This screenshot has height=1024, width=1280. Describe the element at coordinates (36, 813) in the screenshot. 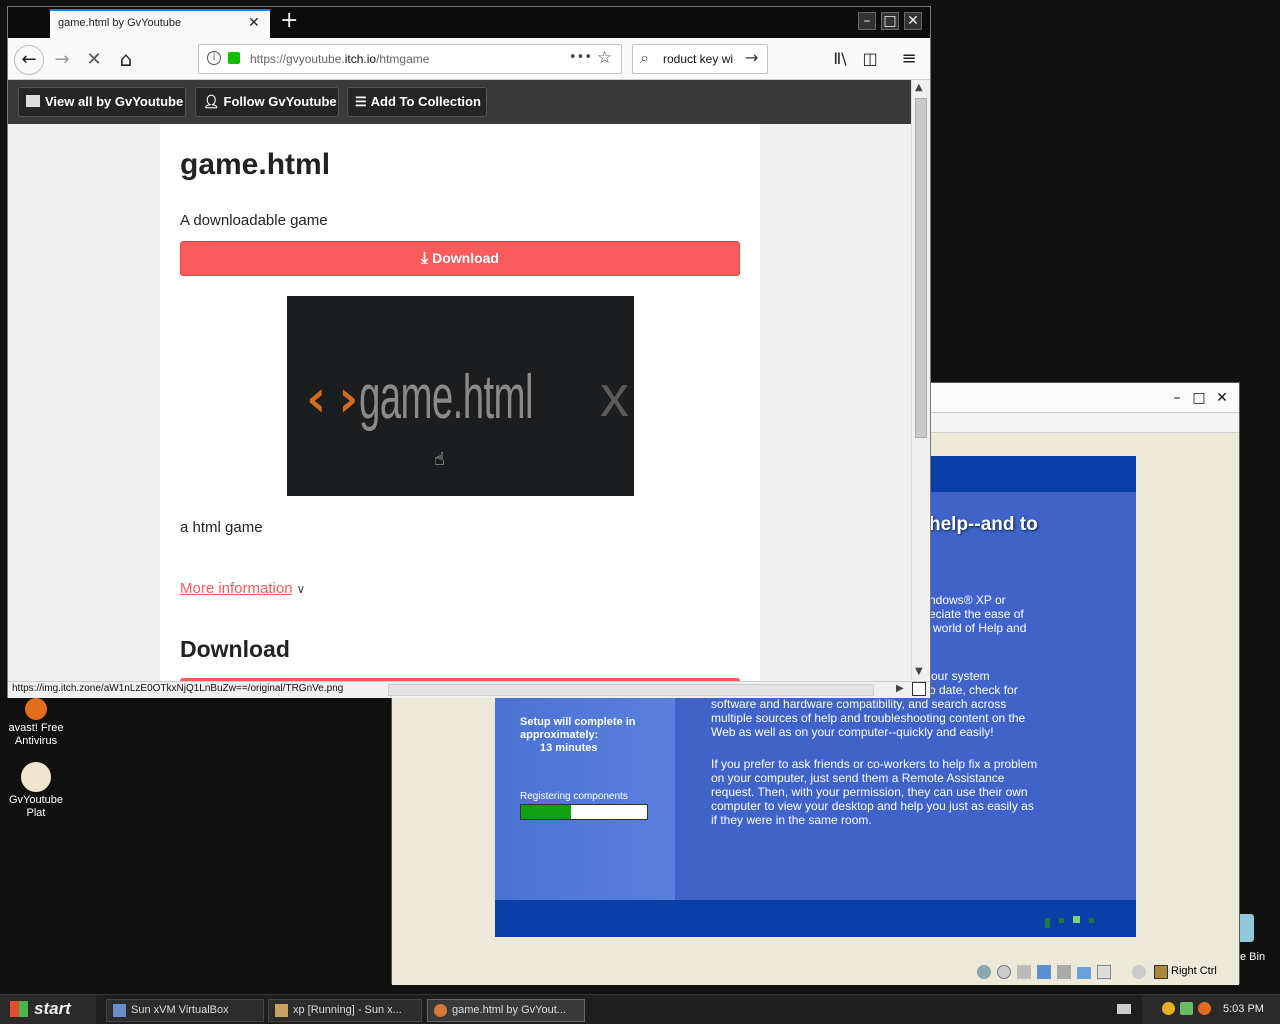

I see `desktop-icon-label: Plat` at that location.